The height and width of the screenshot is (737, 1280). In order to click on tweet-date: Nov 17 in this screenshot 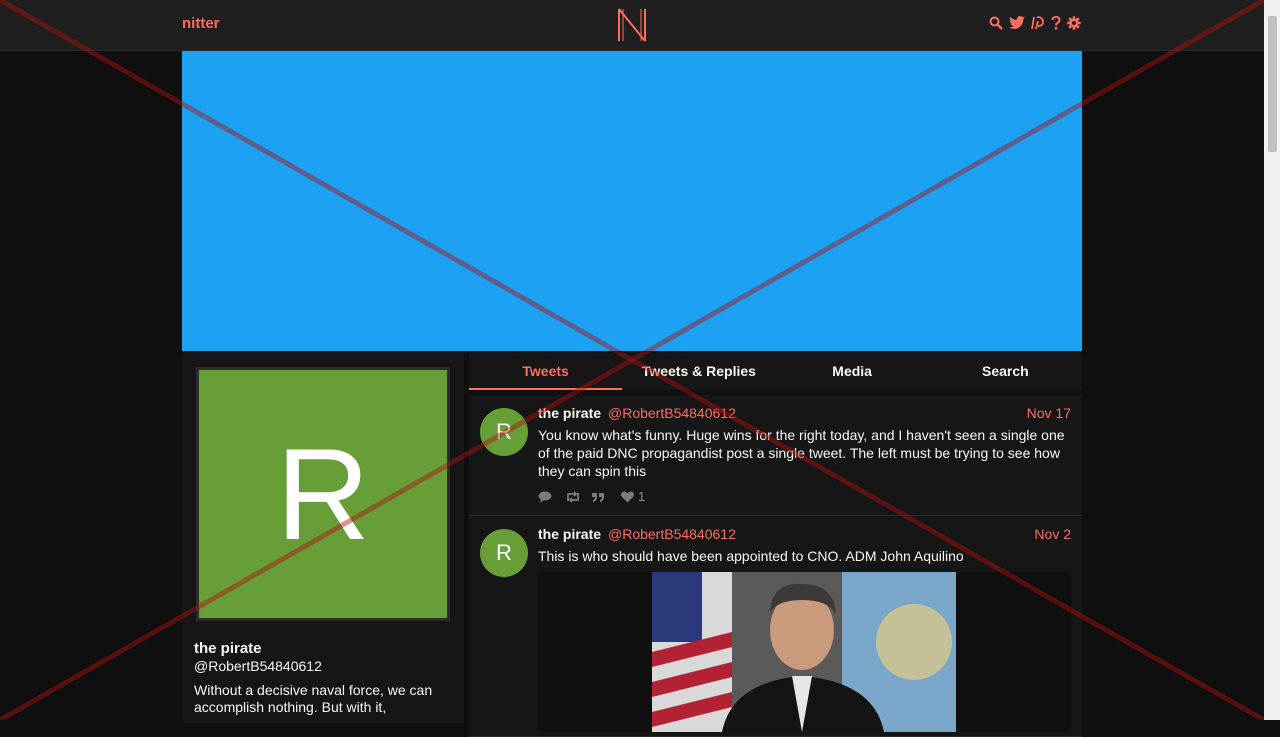, I will do `click(1049, 413)`.